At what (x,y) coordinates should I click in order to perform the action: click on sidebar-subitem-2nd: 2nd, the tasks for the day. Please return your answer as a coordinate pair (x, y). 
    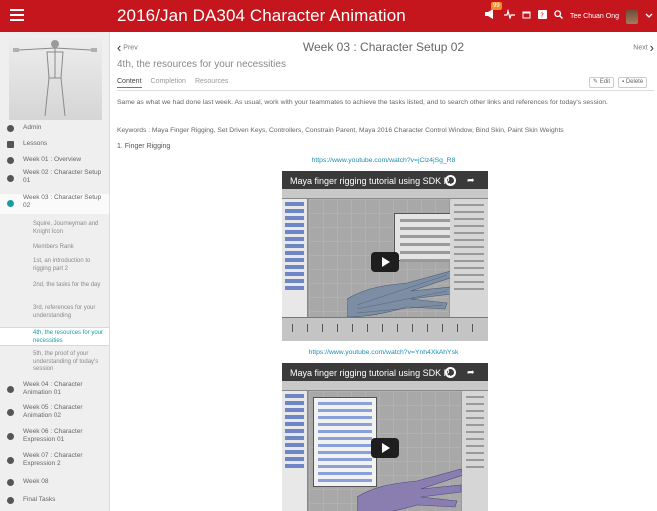
    Looking at the image, I should click on (54, 290).